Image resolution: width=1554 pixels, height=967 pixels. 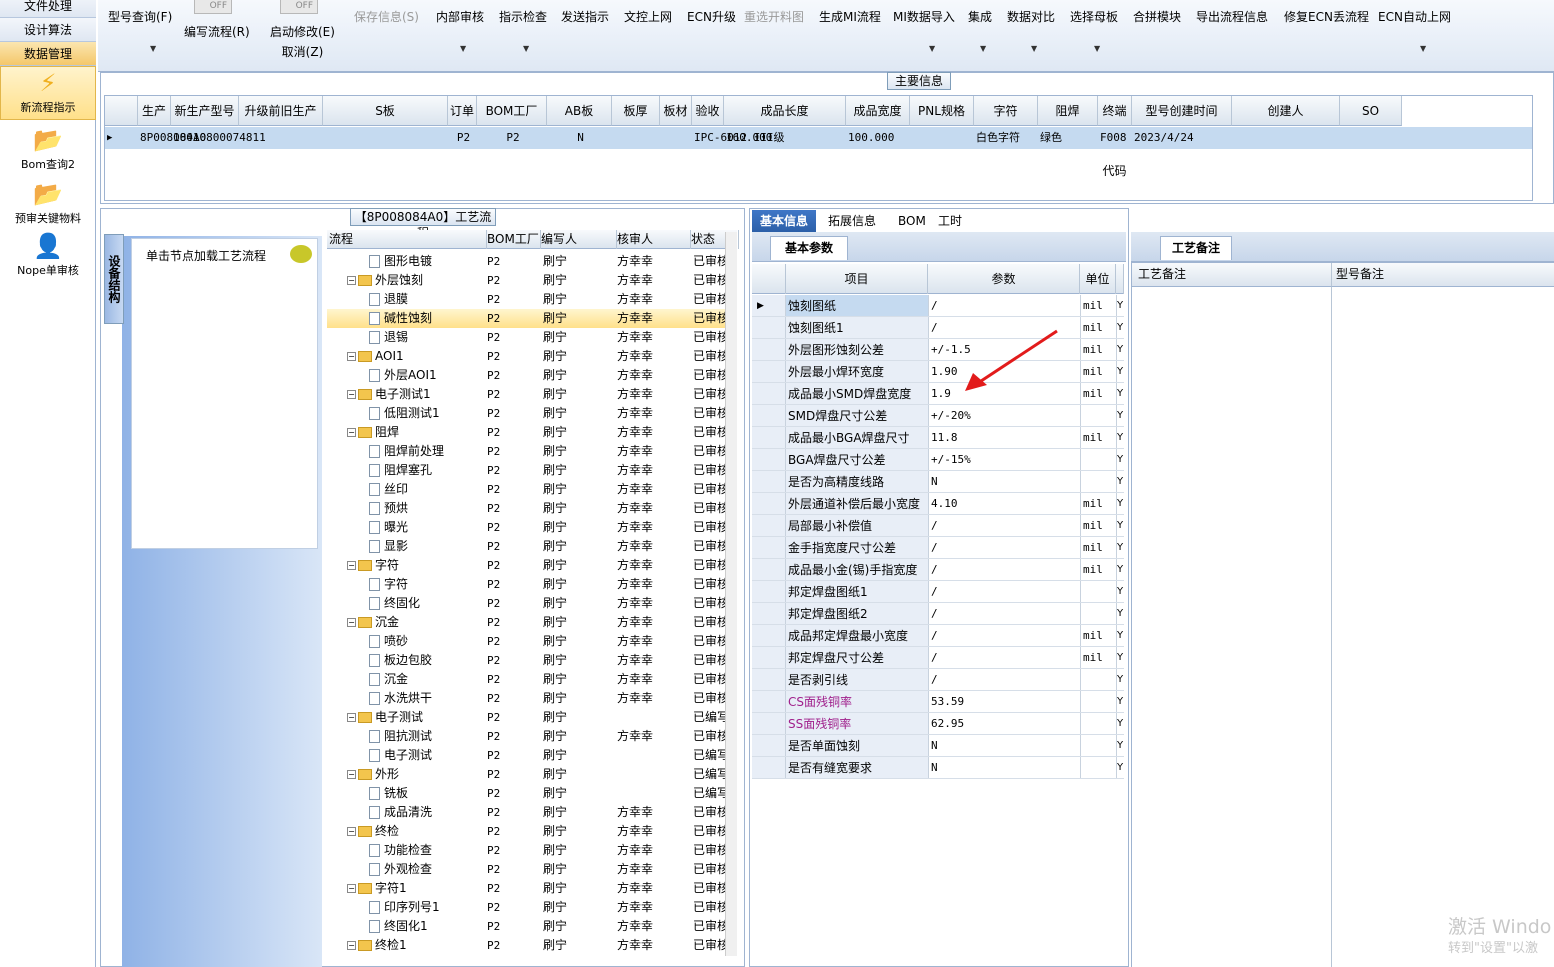 What do you see at coordinates (1004, 459) in the screenshot?
I see `param-value: +/-15%` at bounding box center [1004, 459].